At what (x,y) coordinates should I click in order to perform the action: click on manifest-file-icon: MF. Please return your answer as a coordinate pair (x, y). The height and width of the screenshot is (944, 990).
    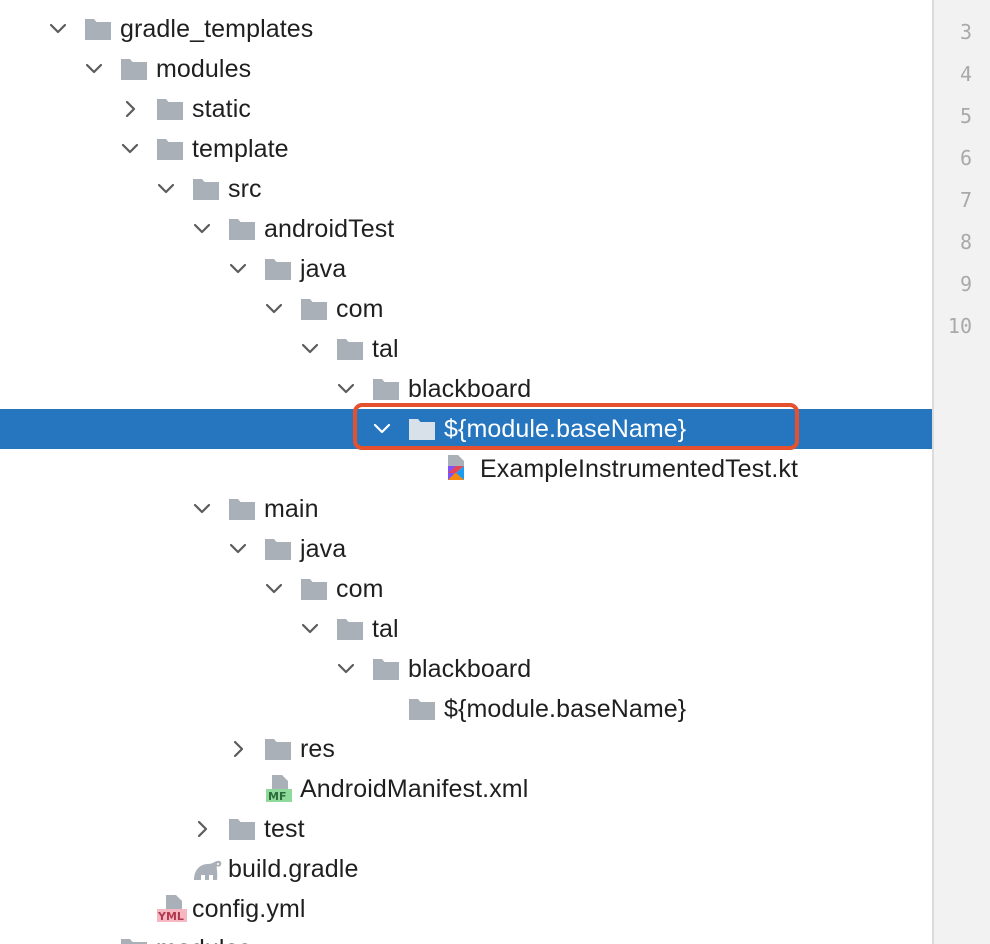
    Looking at the image, I should click on (278, 788).